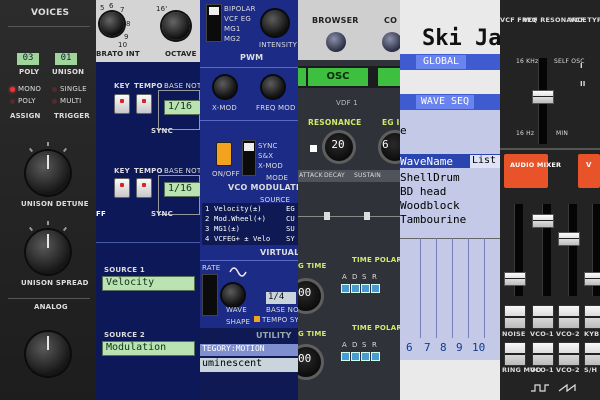  Describe the element at coordinates (589, 171) in the screenshot. I see `vcf-button` at that location.